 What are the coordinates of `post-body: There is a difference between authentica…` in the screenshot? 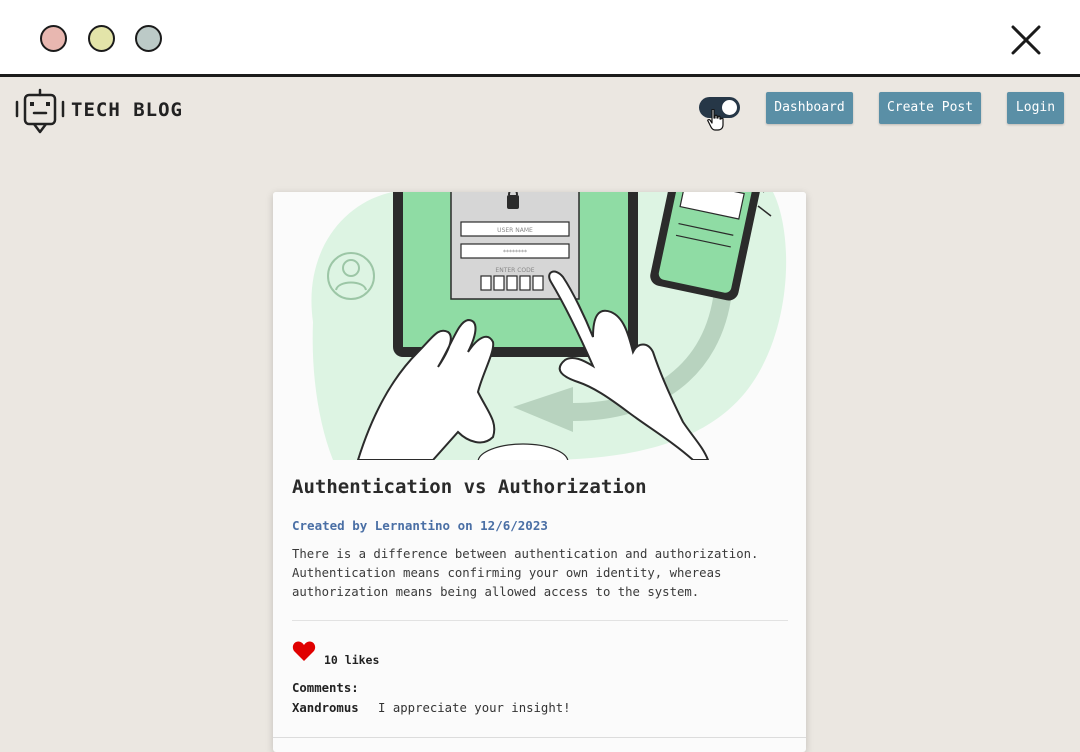 It's located at (525, 573).